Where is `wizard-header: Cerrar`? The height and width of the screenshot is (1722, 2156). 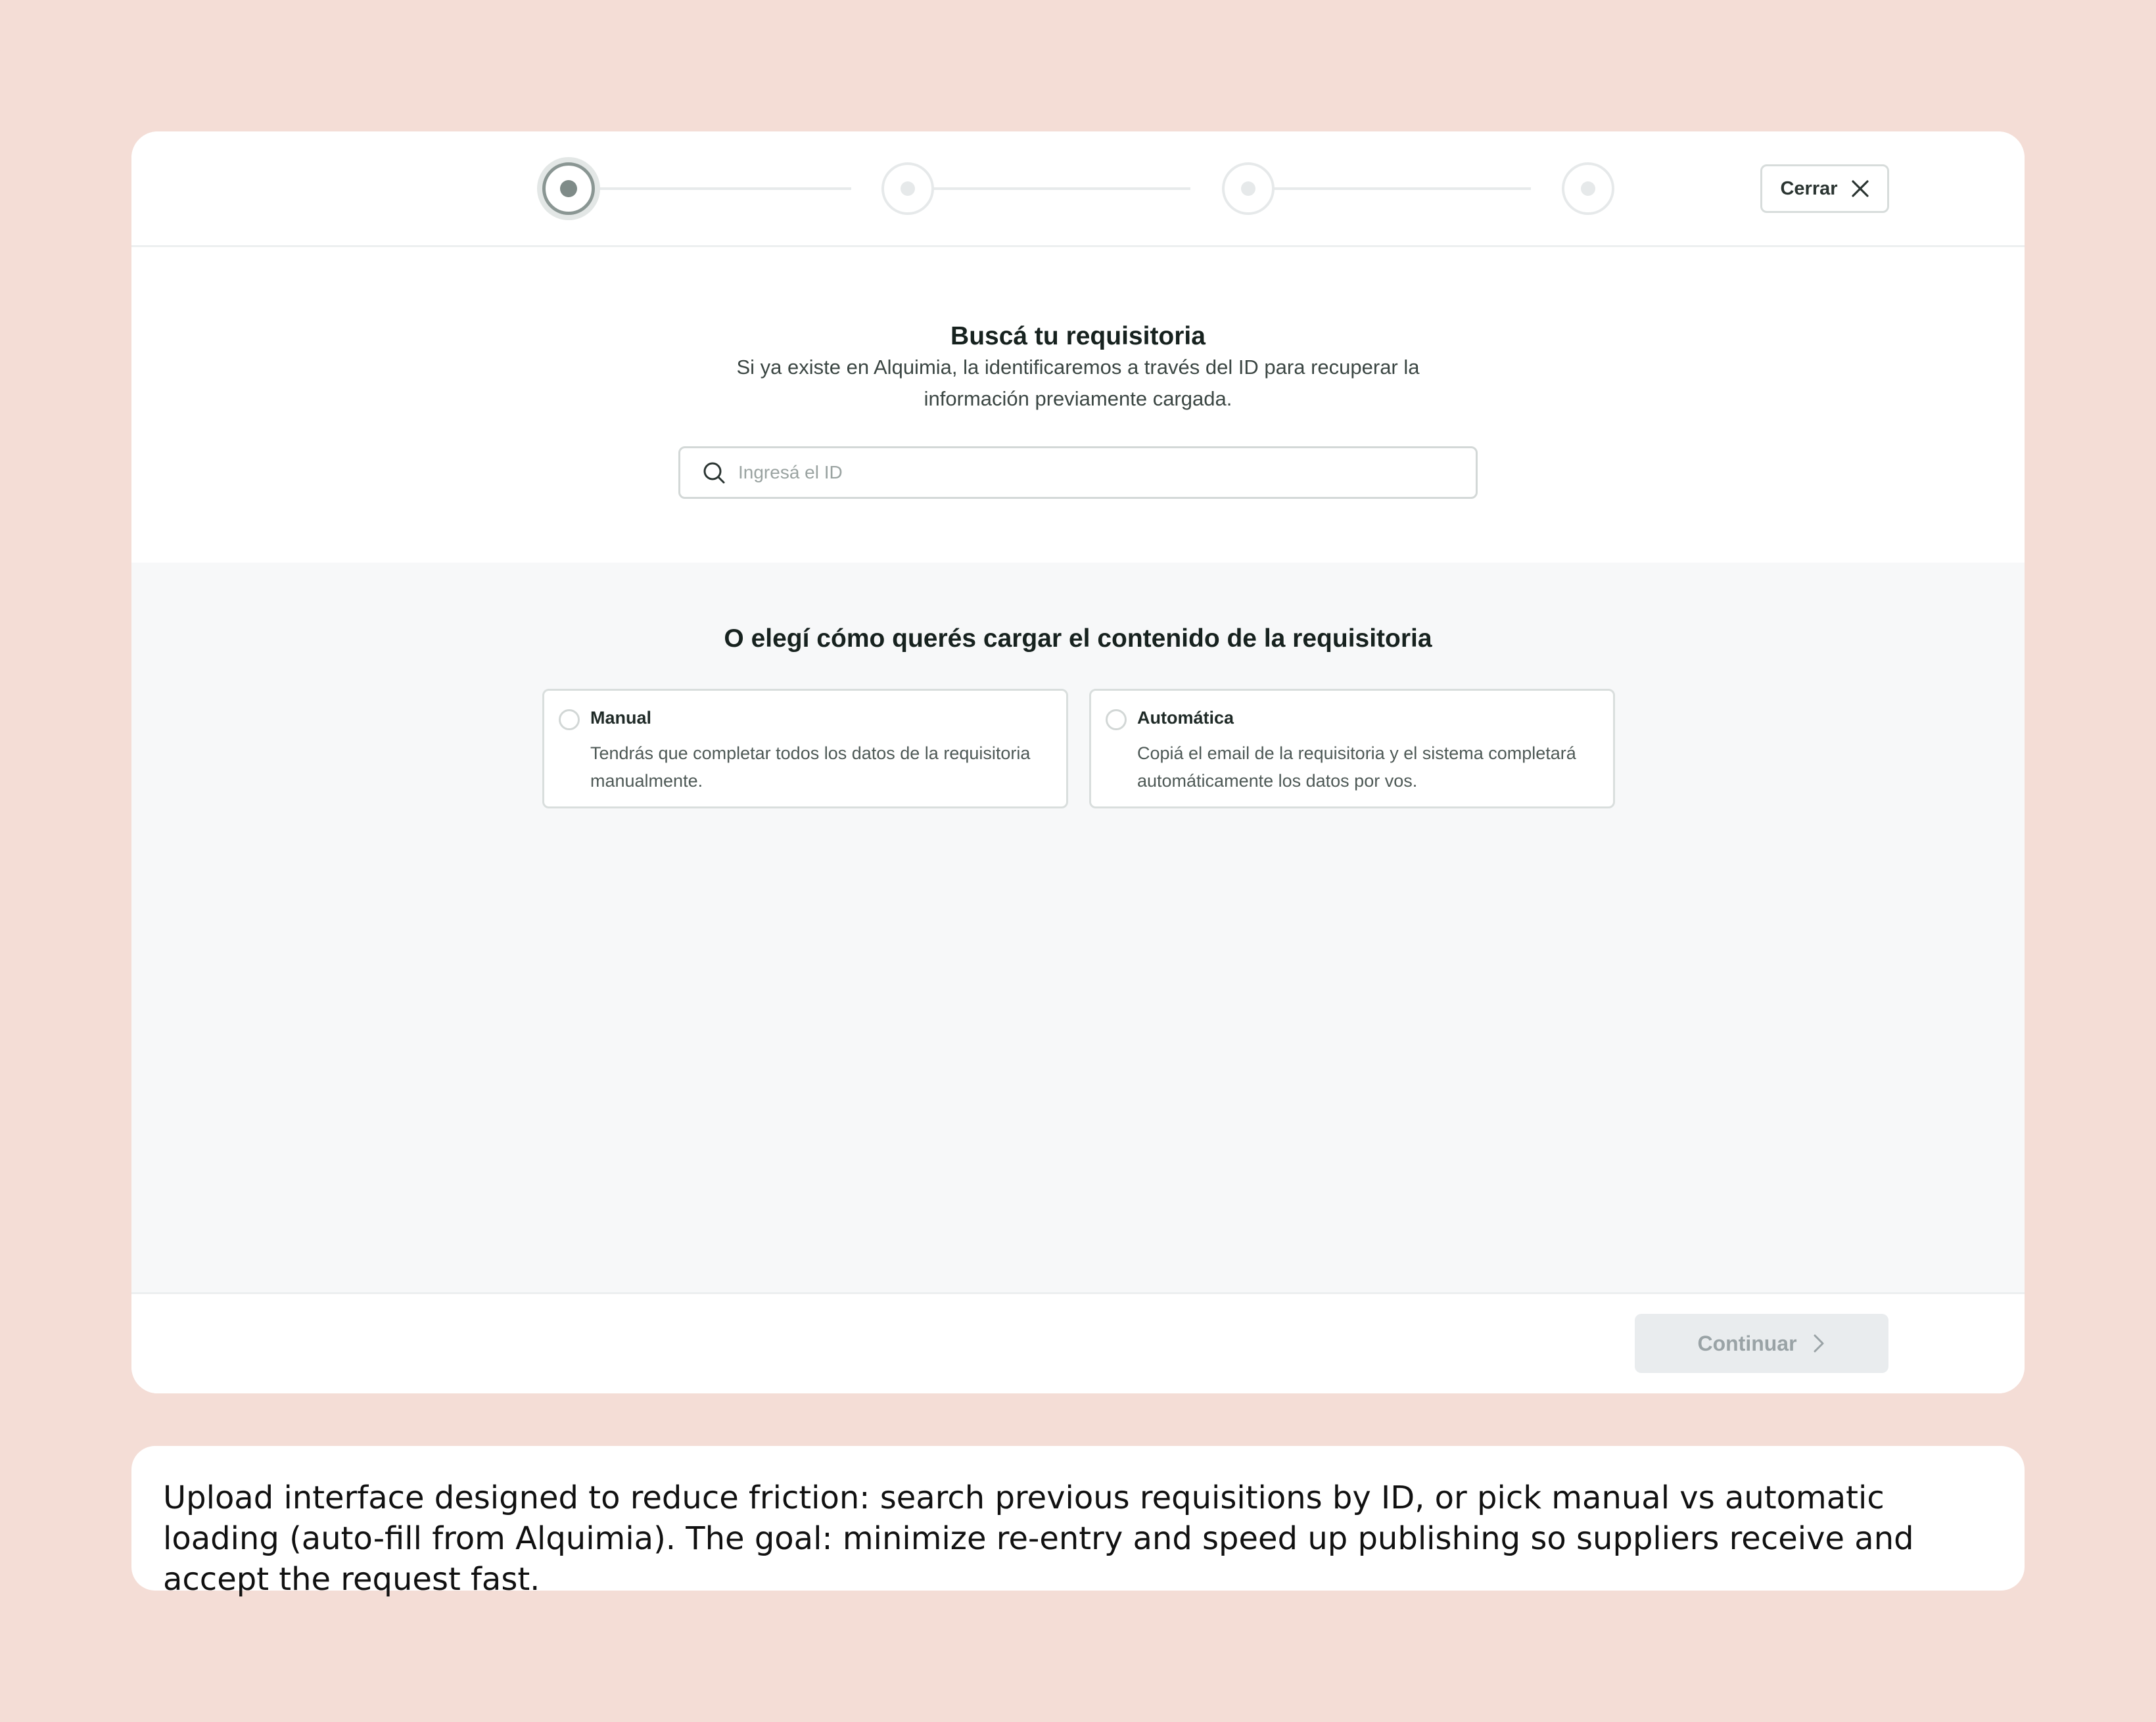
wizard-header: Cerrar is located at coordinates (1078, 189).